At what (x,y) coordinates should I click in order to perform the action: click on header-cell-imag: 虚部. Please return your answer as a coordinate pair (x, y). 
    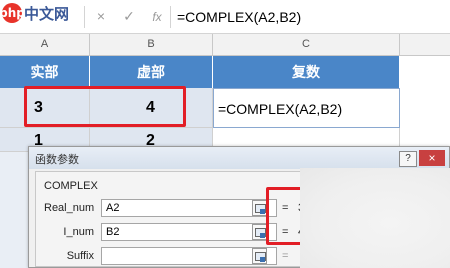
    Looking at the image, I should click on (151, 72).